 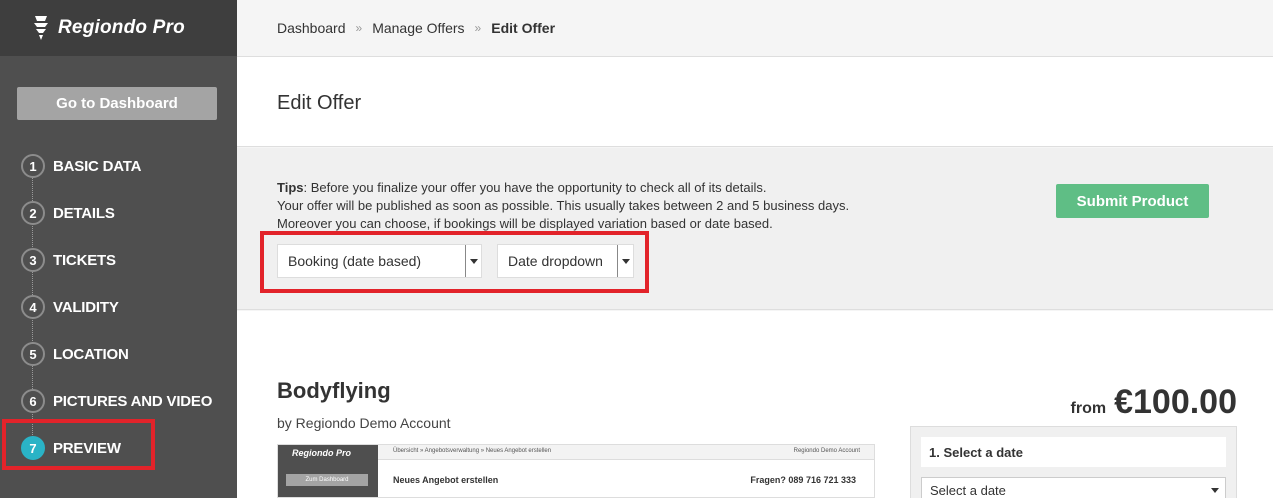 What do you see at coordinates (321, 453) in the screenshot?
I see `mini-logo: Regiondo Pro` at bounding box center [321, 453].